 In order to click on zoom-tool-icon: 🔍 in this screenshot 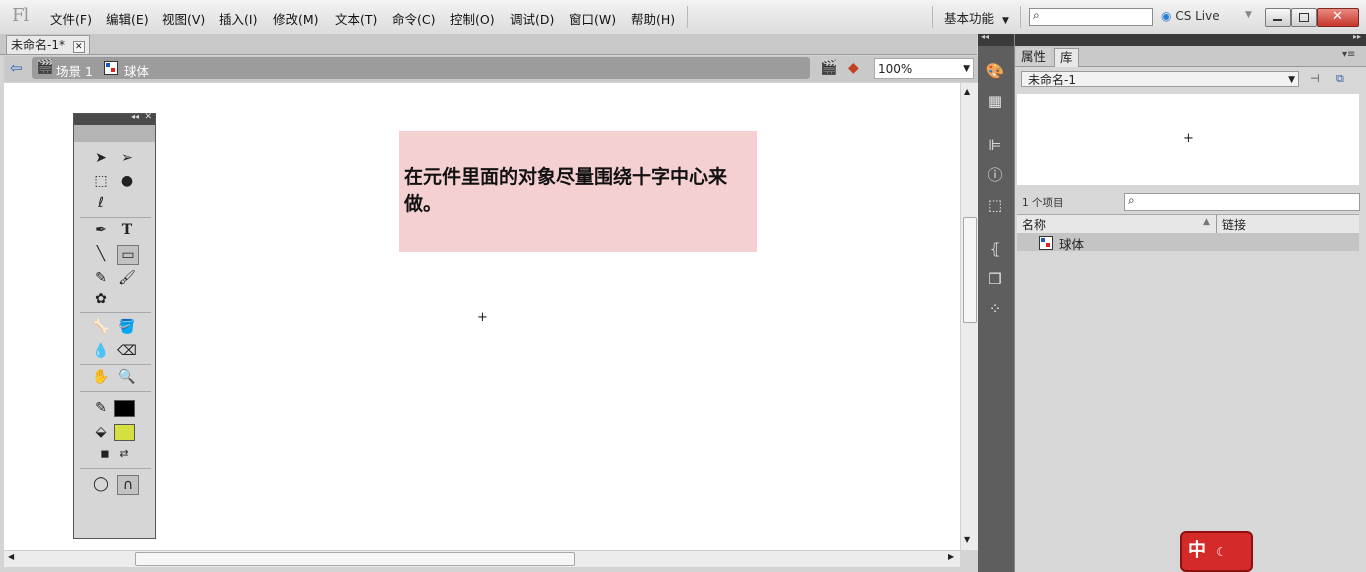, I will do `click(127, 377)`.